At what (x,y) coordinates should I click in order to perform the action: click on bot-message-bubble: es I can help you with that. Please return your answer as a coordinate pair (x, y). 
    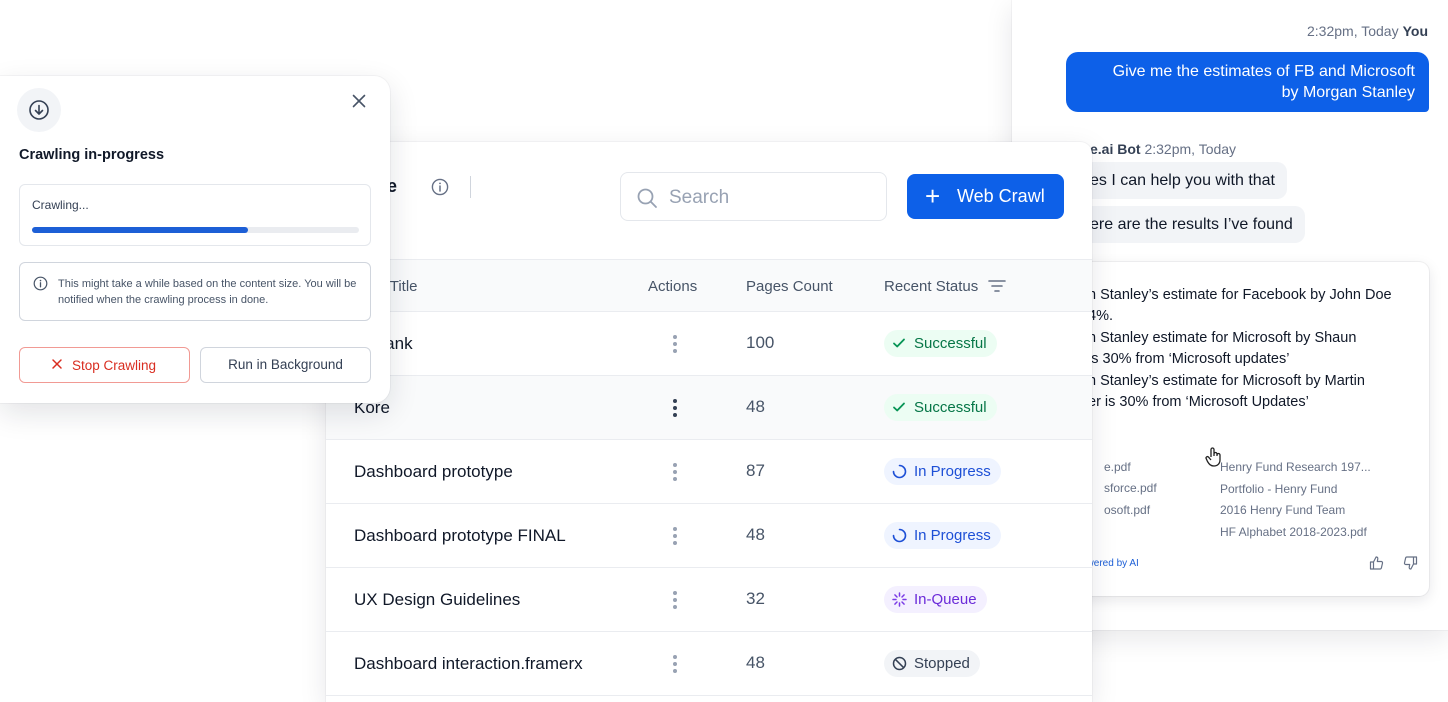
    Looking at the image, I should click on (1182, 180).